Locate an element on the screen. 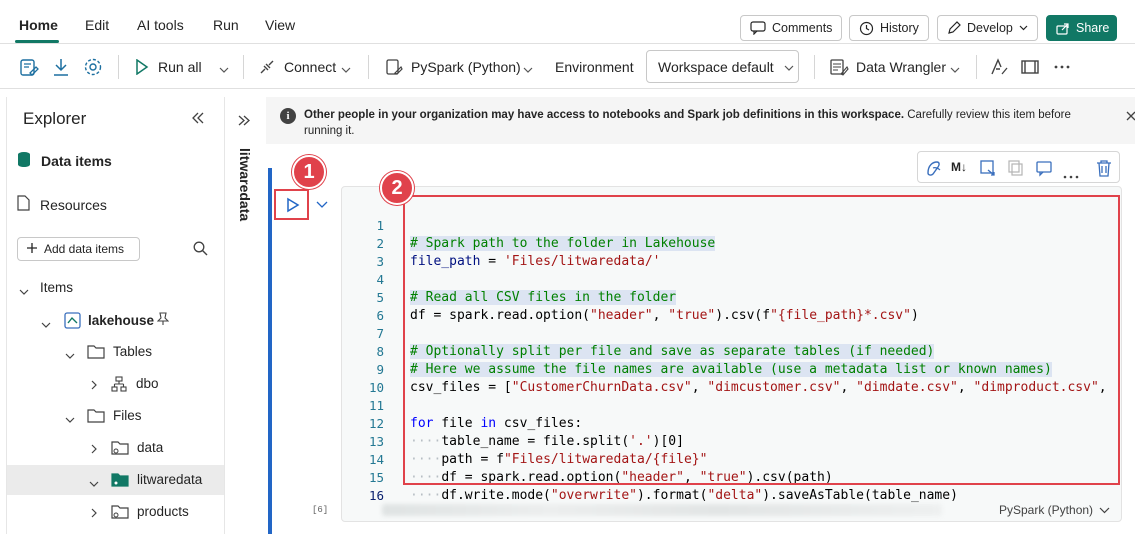  comment-icon is located at coordinates (758, 28).